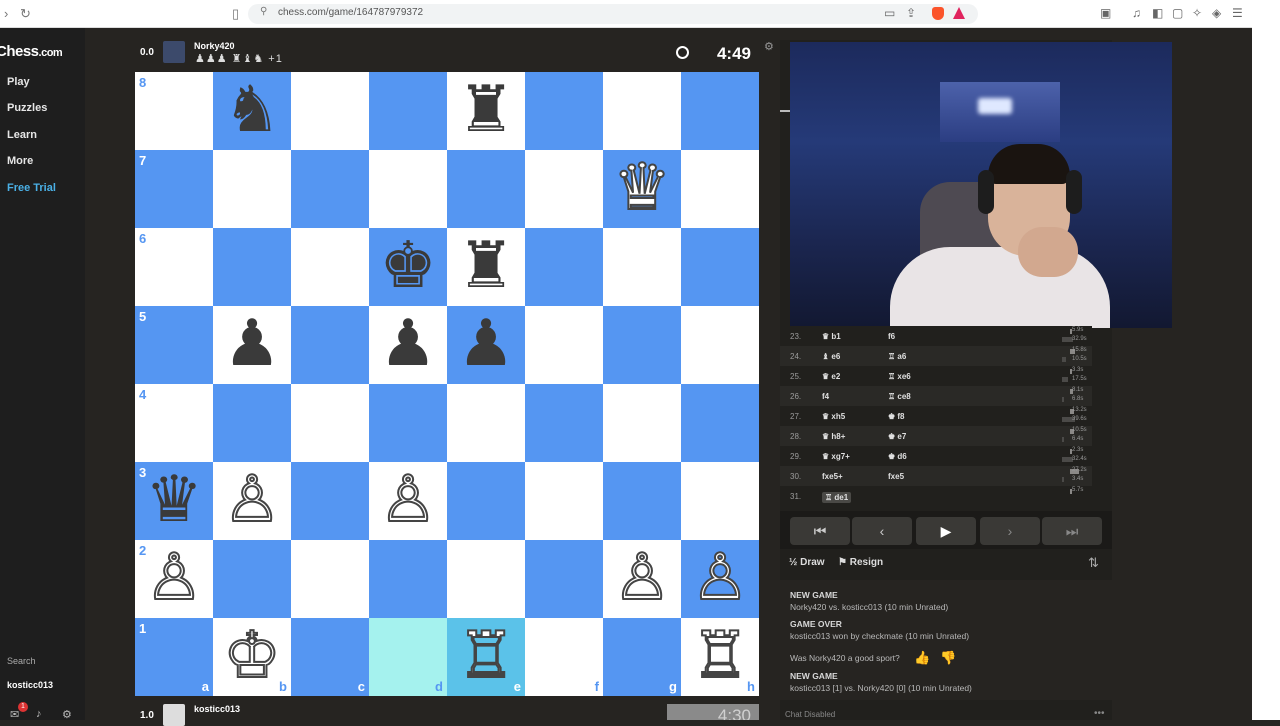 Image resolution: width=1280 pixels, height=726 pixels. What do you see at coordinates (564, 111) in the screenshot?
I see `square-f8` at bounding box center [564, 111].